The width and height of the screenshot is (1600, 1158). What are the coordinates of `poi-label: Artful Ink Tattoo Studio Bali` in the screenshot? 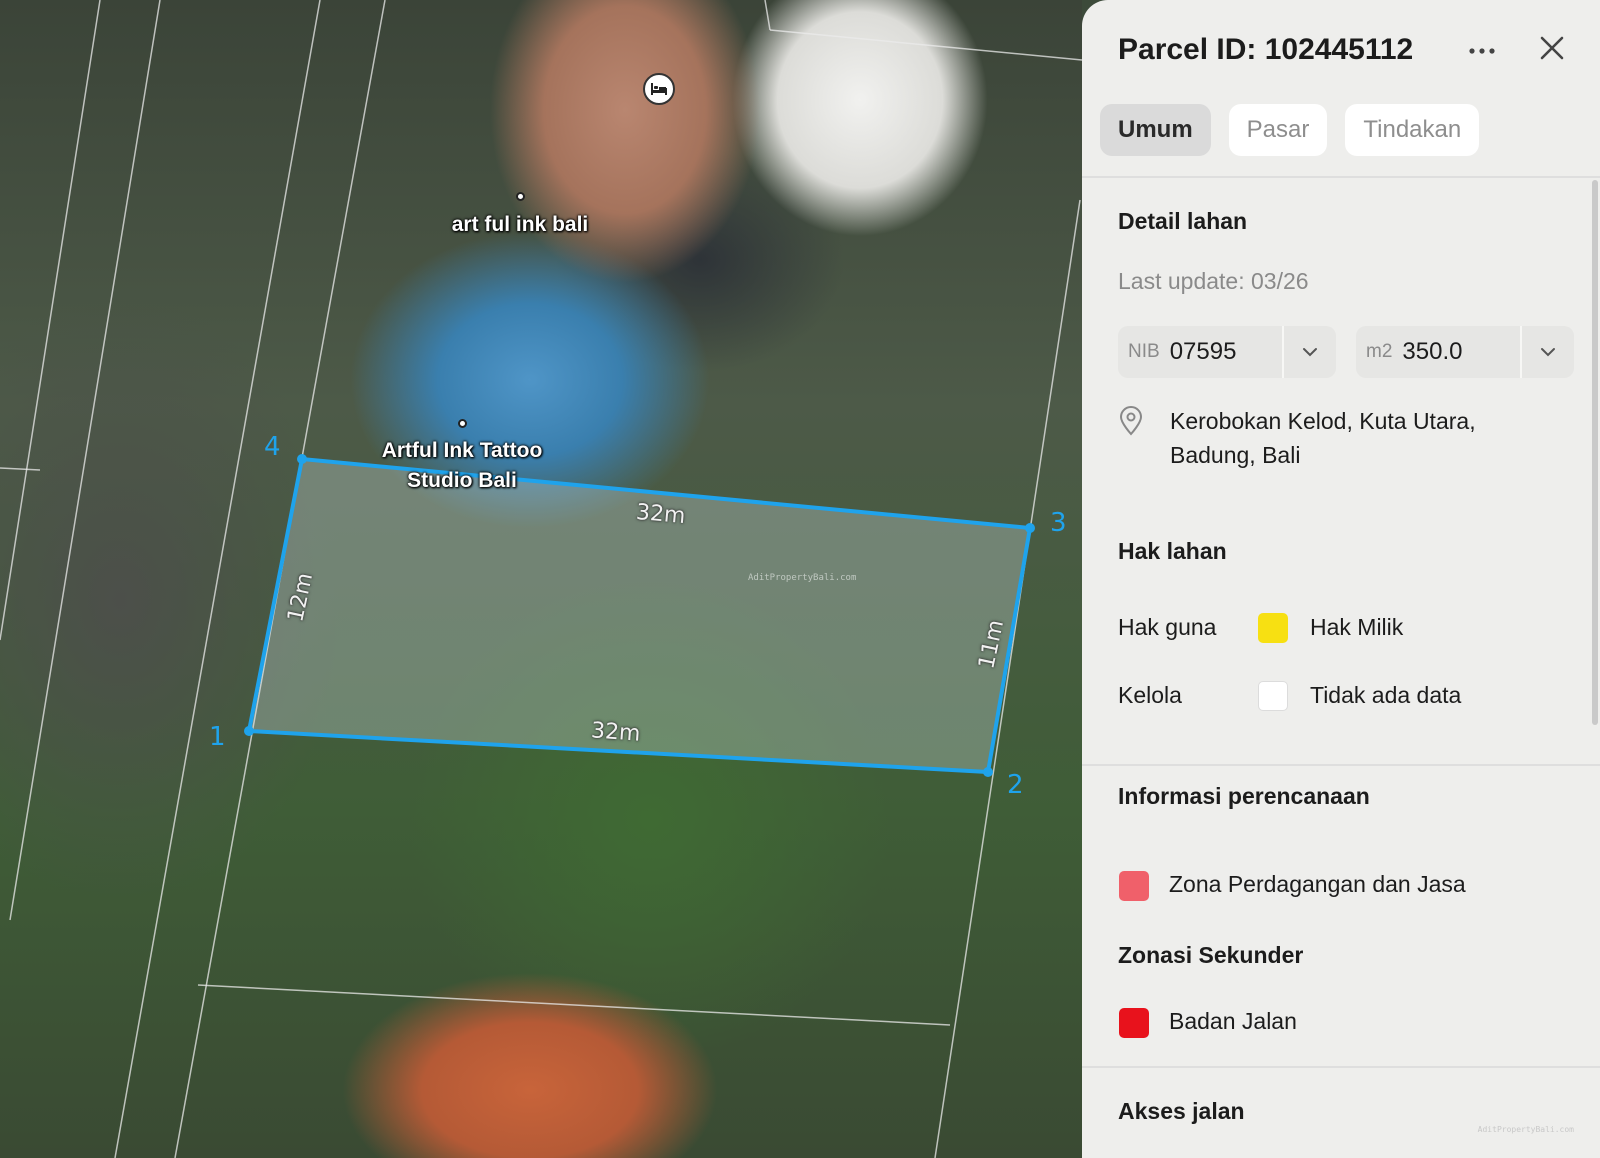 It's located at (462, 466).